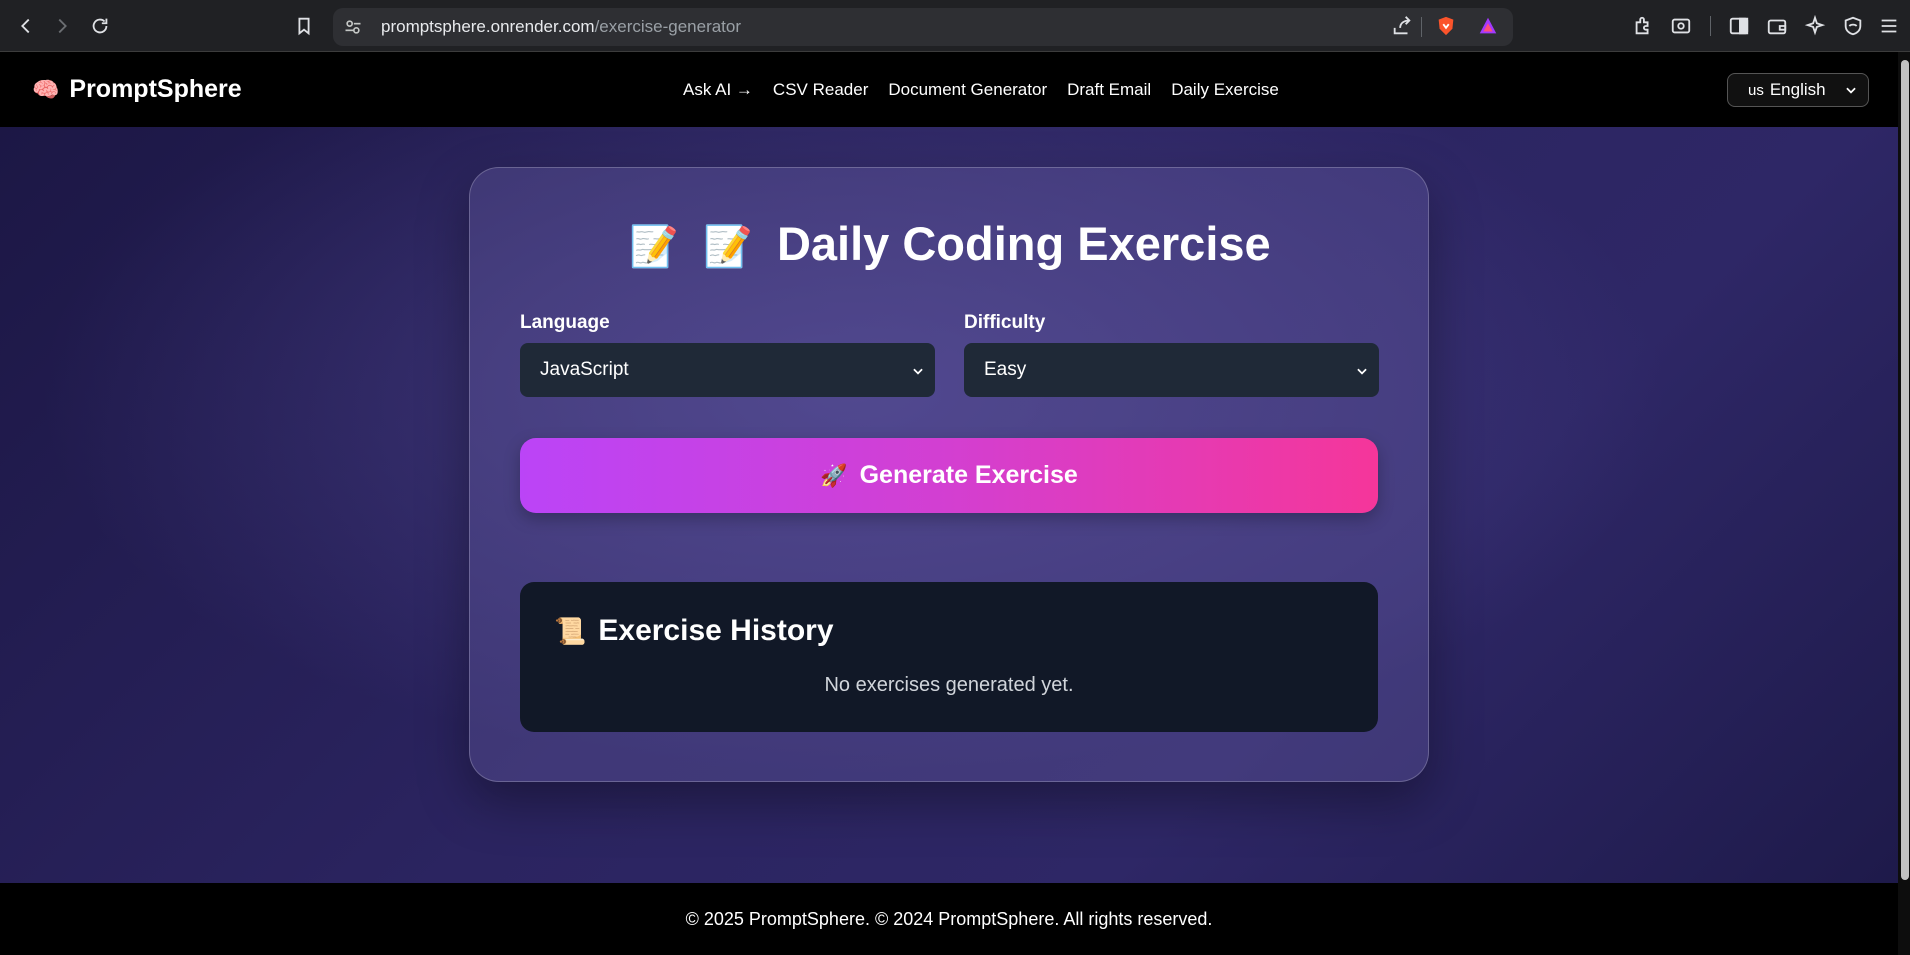  What do you see at coordinates (950, 243) in the screenshot?
I see `page-title: 📝 📝 Daily Coding Exercise` at bounding box center [950, 243].